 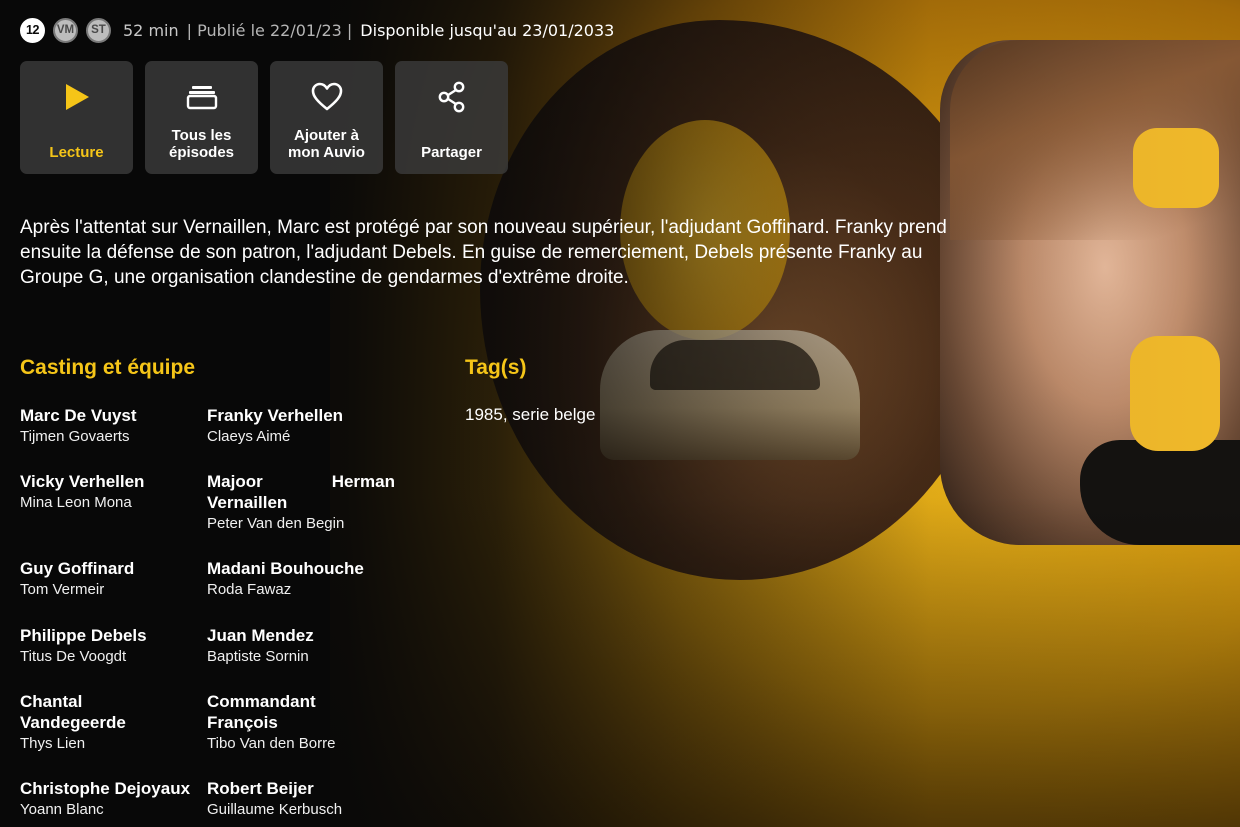 What do you see at coordinates (269, 30) in the screenshot?
I see `published-date: | Publié le 22/01/23 |` at bounding box center [269, 30].